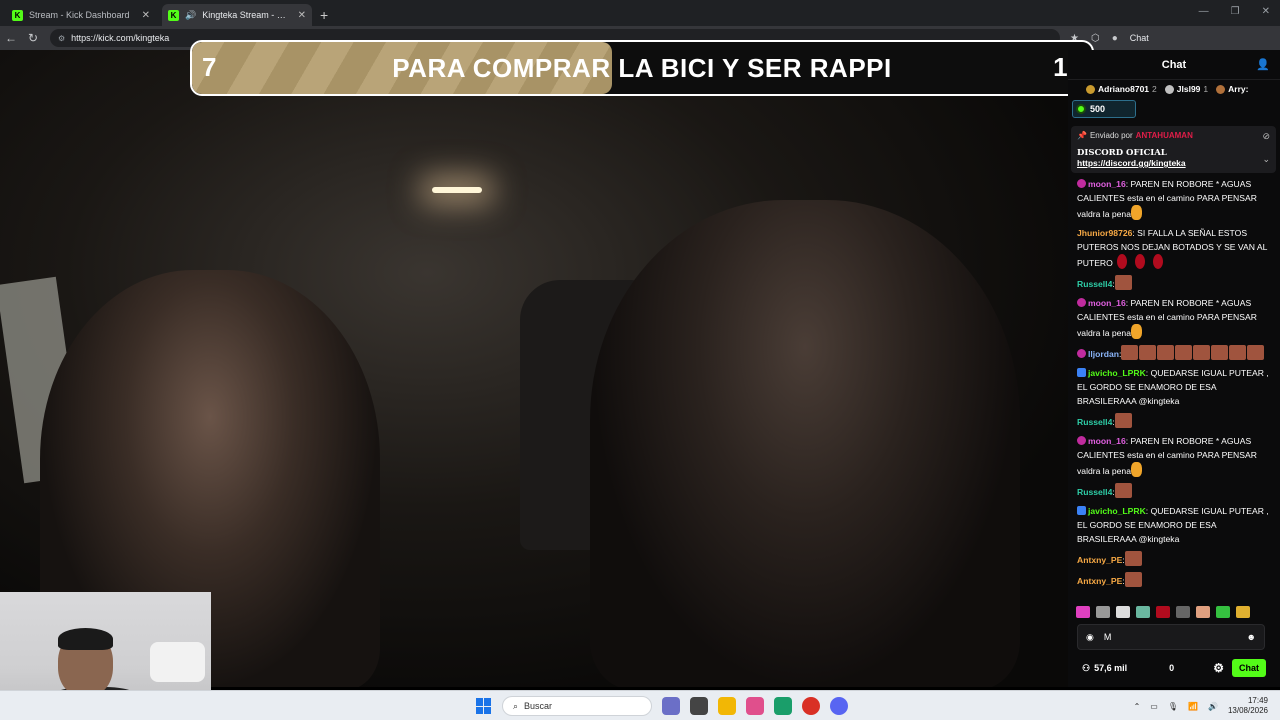 The width and height of the screenshot is (1280, 720). I want to click on file-explorer-icon, so click(727, 706).